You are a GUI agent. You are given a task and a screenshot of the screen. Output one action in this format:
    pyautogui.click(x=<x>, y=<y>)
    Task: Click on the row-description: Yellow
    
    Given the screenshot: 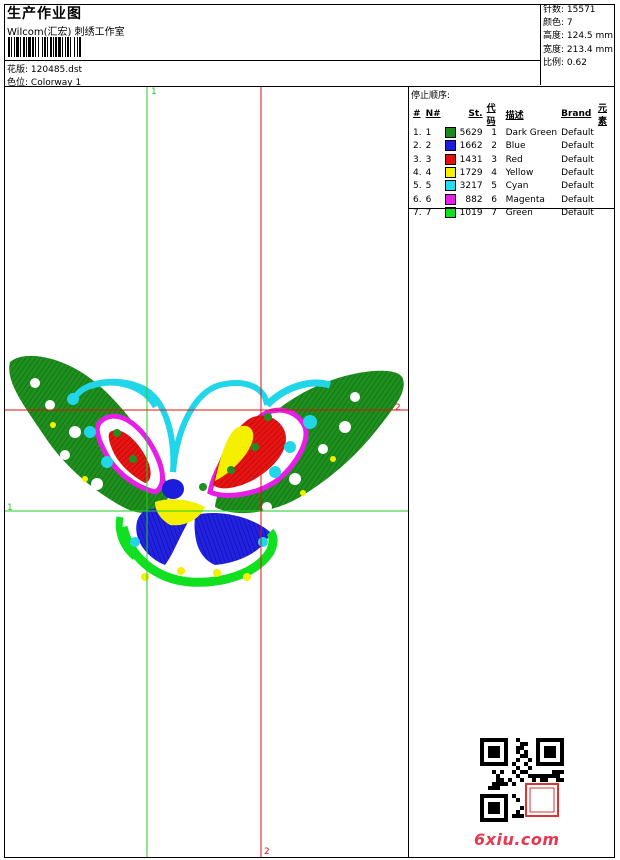 What is the action you would take?
    pyautogui.click(x=519, y=173)
    